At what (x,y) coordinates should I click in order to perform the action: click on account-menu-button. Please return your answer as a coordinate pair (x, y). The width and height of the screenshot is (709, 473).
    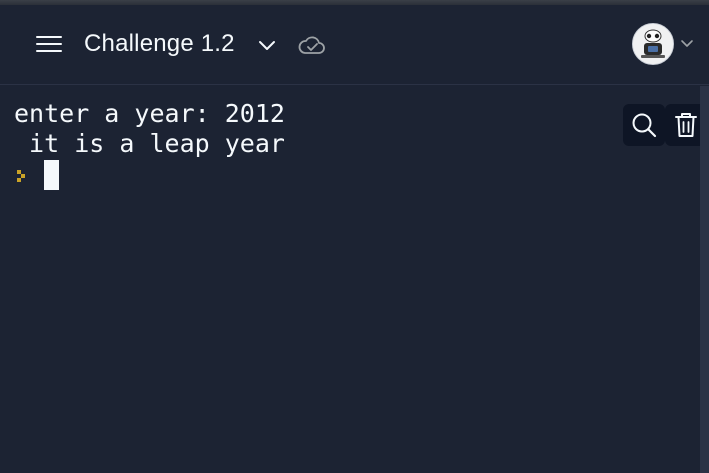
    Looking at the image, I should click on (665, 45).